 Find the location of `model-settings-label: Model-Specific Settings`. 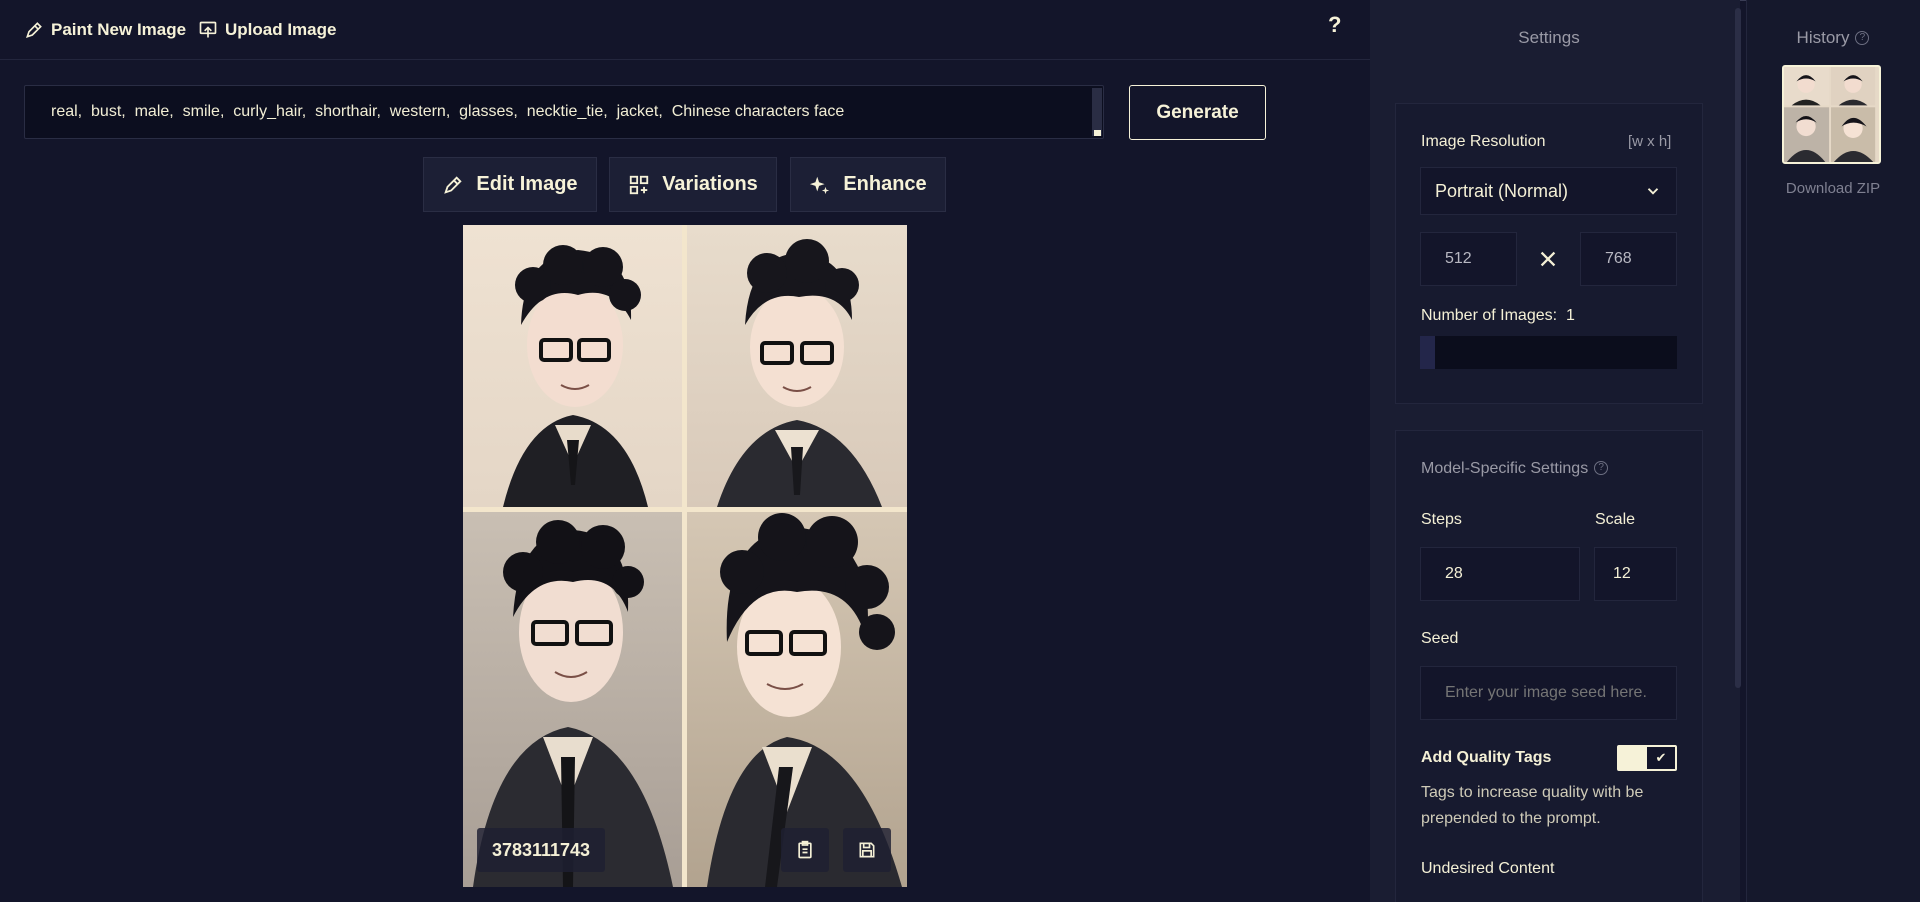

model-settings-label: Model-Specific Settings is located at coordinates (1505, 468).